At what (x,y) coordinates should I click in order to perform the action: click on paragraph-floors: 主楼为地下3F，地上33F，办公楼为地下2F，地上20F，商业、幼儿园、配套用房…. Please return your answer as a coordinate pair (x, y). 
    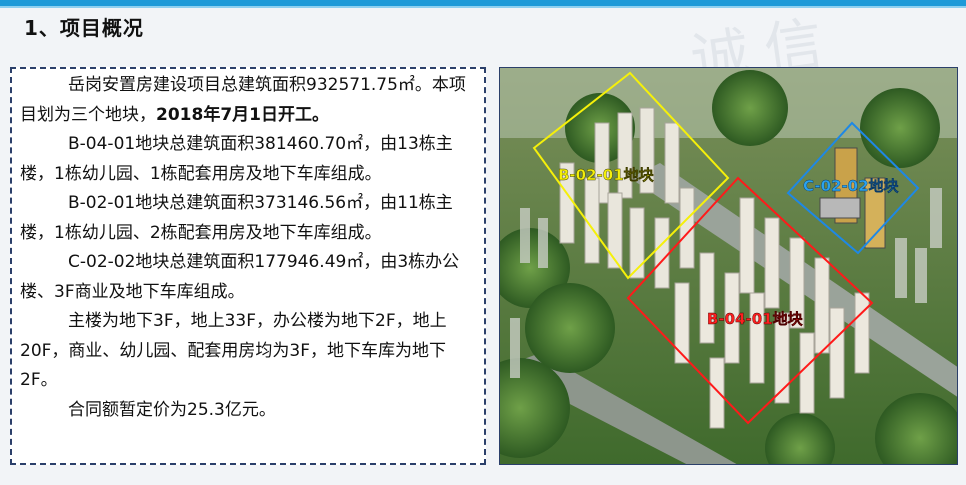
    Looking at the image, I should click on (247, 351).